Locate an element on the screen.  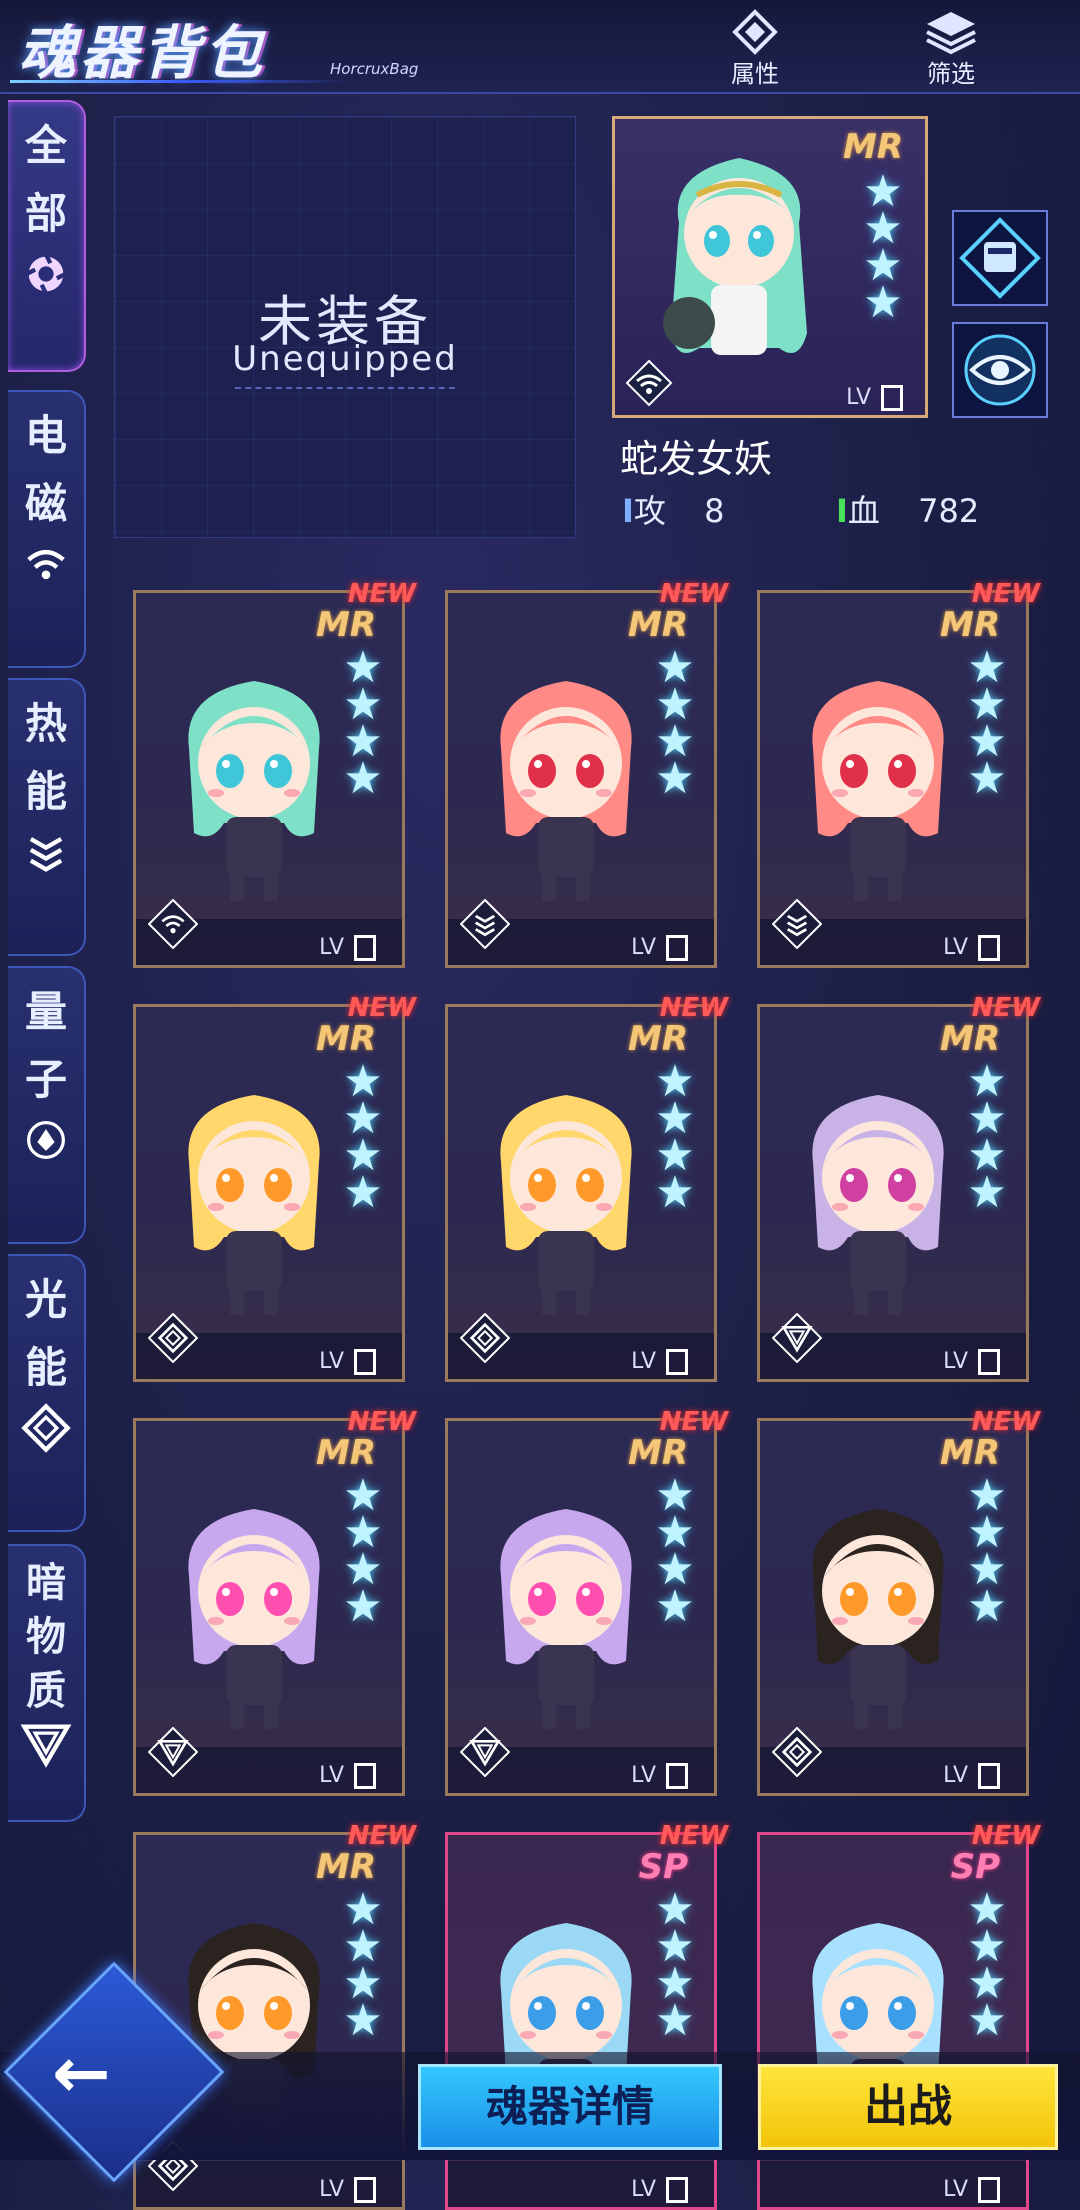
horcrux-card-gorgon: NEW MR ★ ★ ★ ★ LV is located at coordinates (274, 773).